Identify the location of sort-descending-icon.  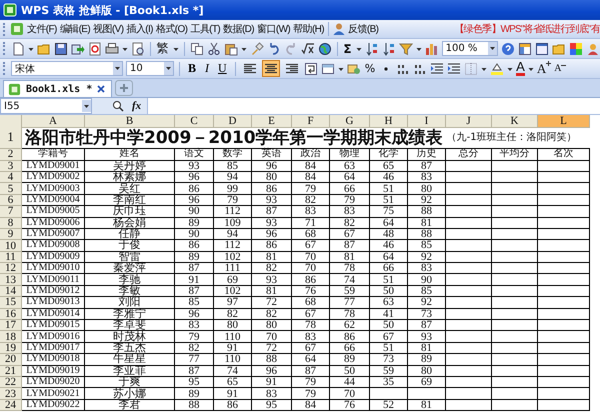
(389, 49).